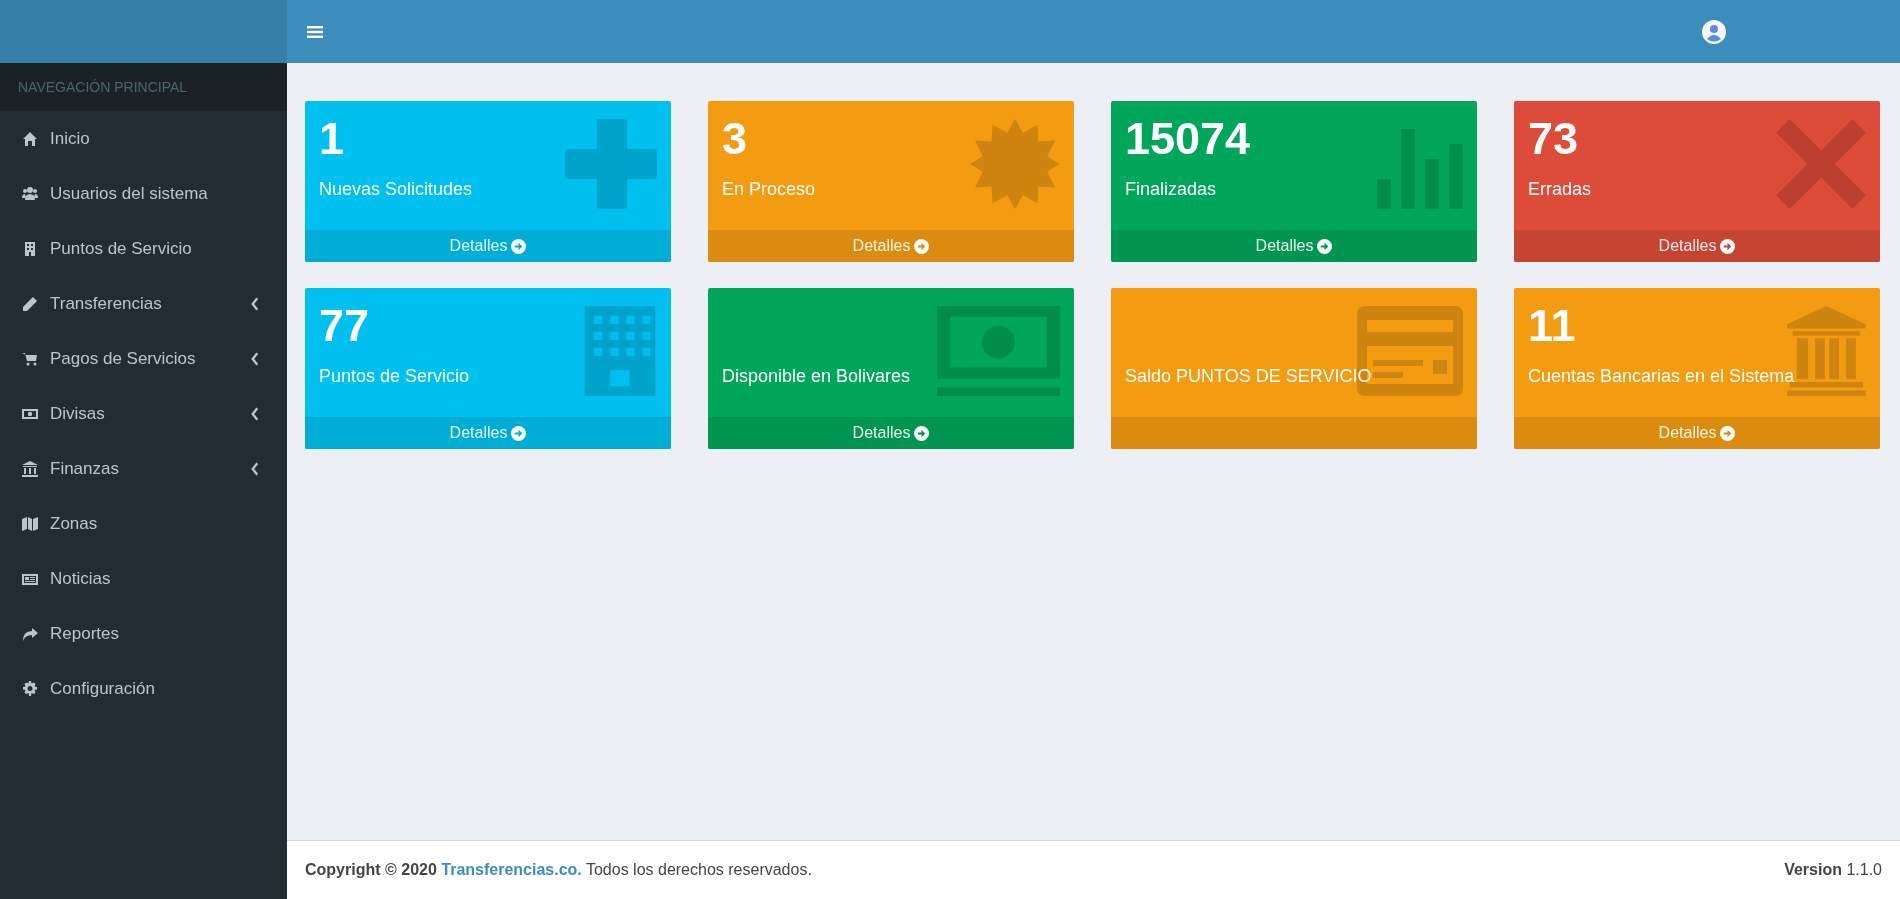 The image size is (1900, 899). I want to click on stat-value: 15074, so click(1188, 138).